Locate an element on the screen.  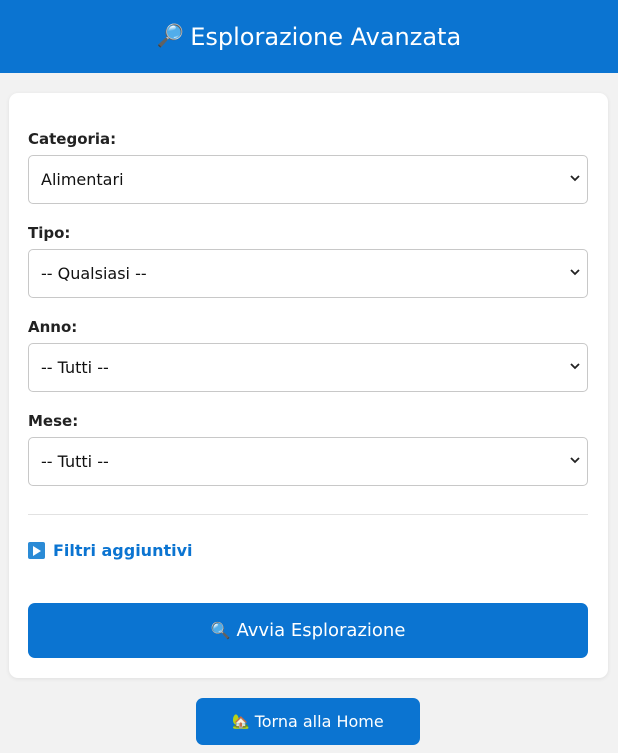
back-home-label: Torna alla Home is located at coordinates (319, 721).